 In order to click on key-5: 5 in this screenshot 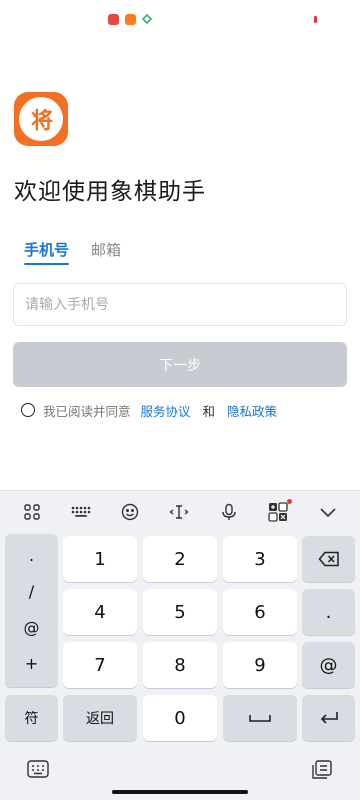, I will do `click(180, 612)`.